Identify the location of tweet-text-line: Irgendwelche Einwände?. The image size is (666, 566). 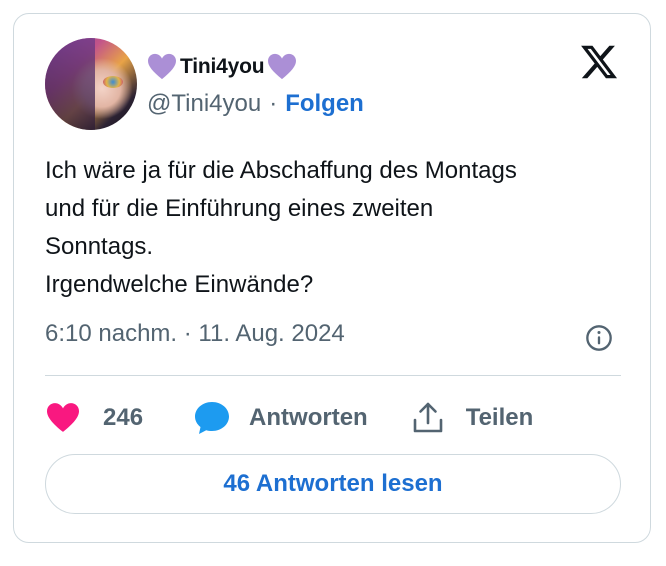
(179, 284).